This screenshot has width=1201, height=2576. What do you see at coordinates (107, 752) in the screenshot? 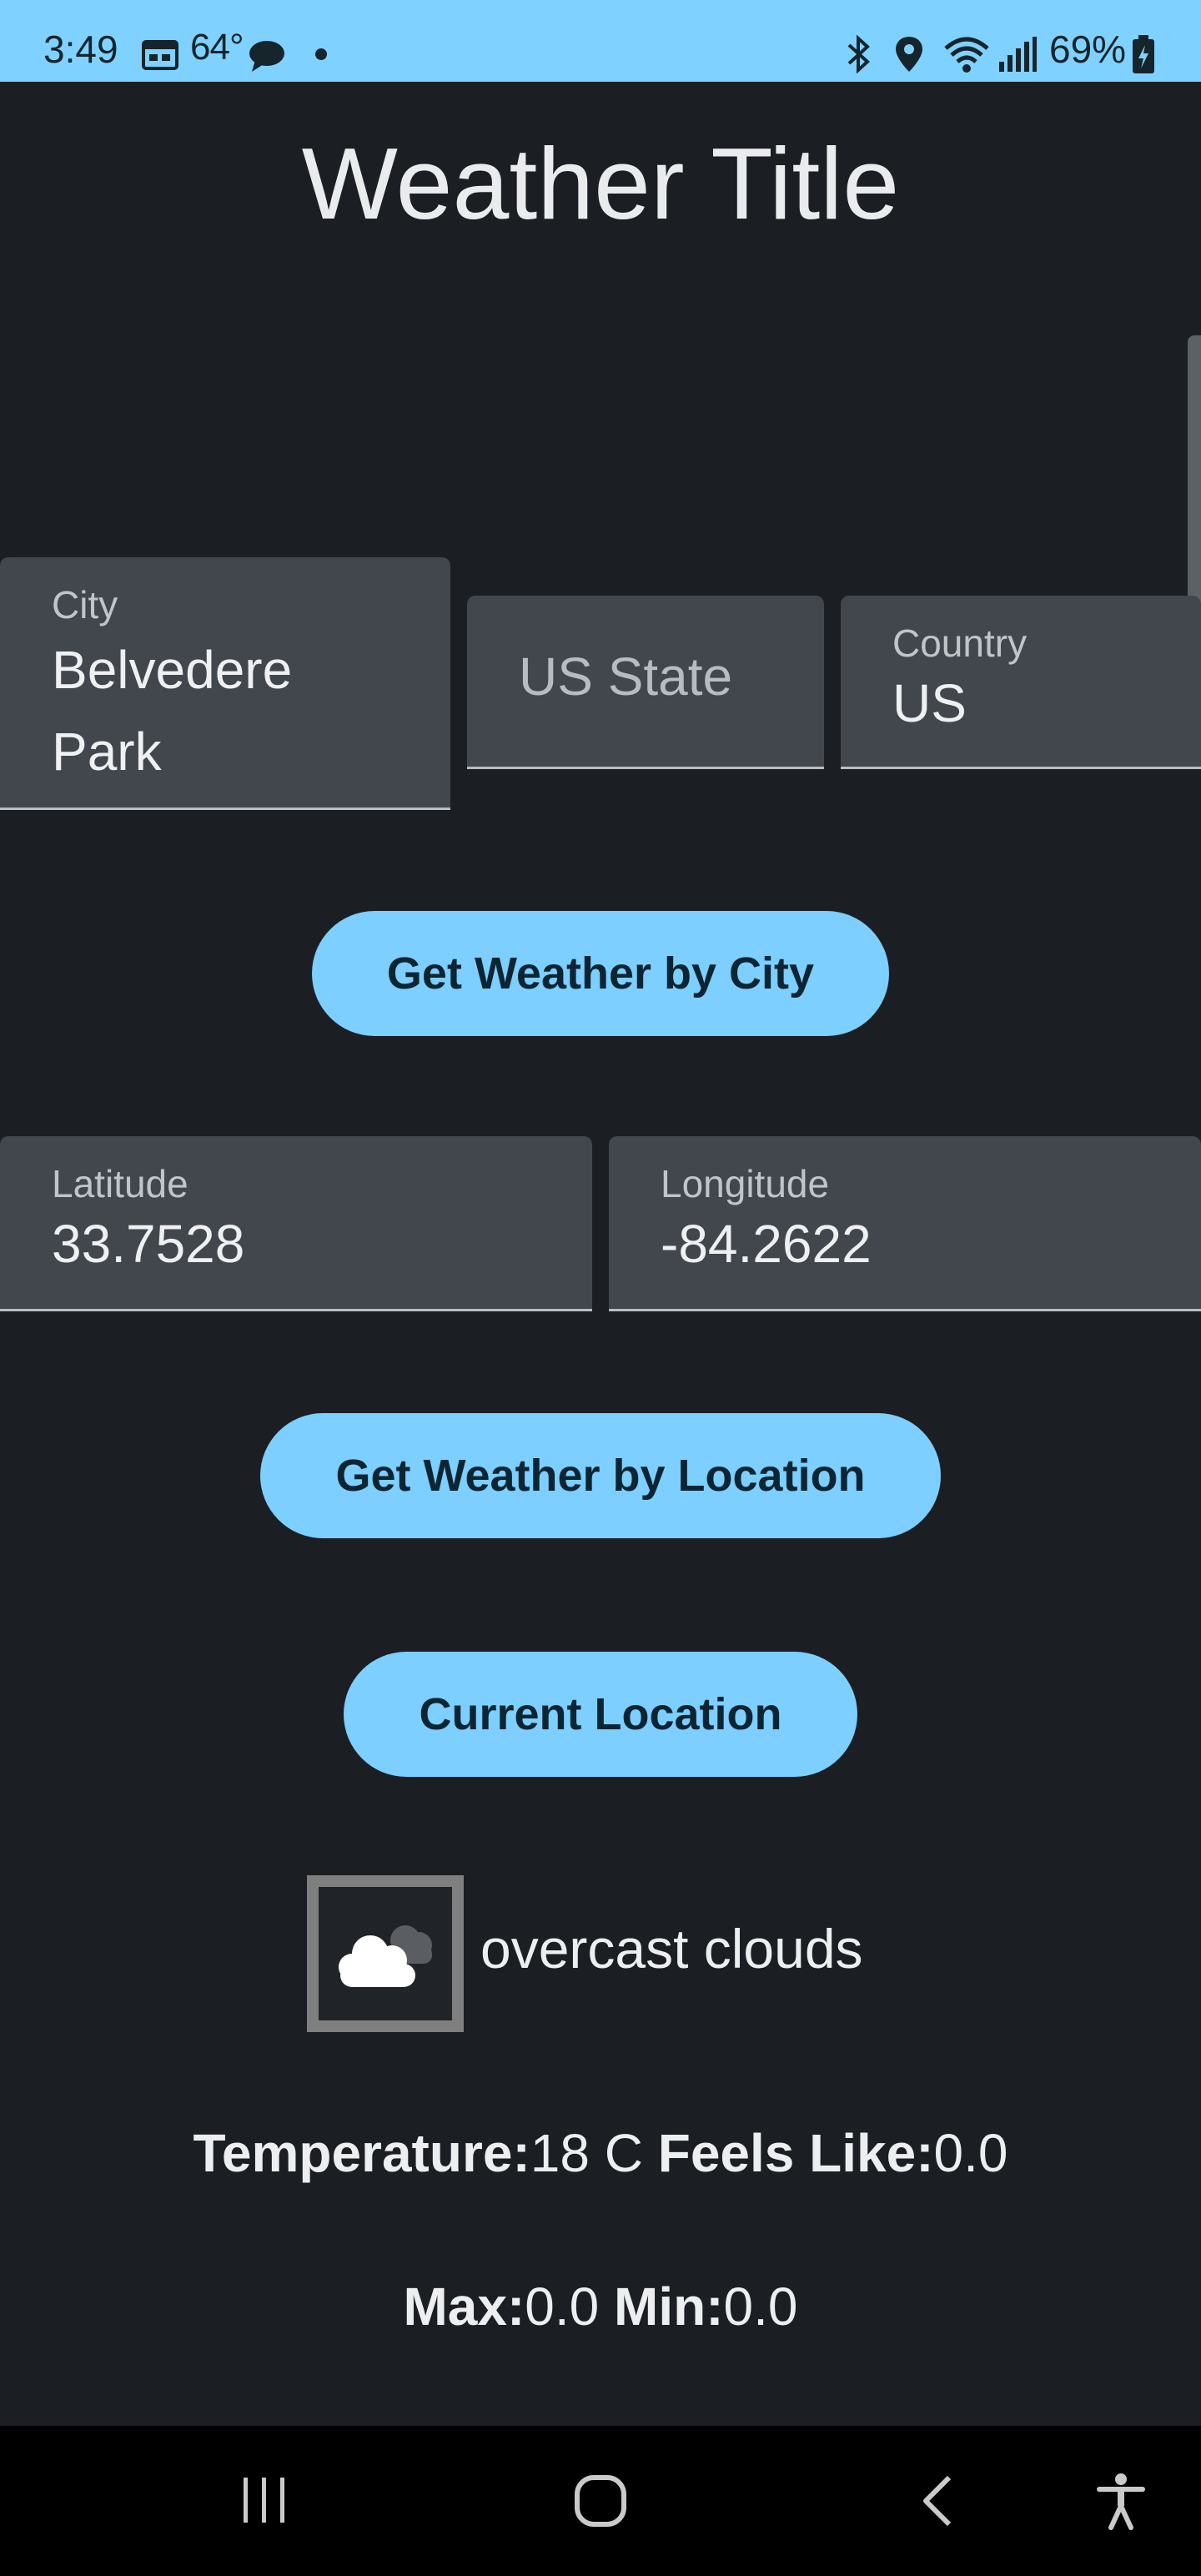
I see `city-field-value-line2: Park` at bounding box center [107, 752].